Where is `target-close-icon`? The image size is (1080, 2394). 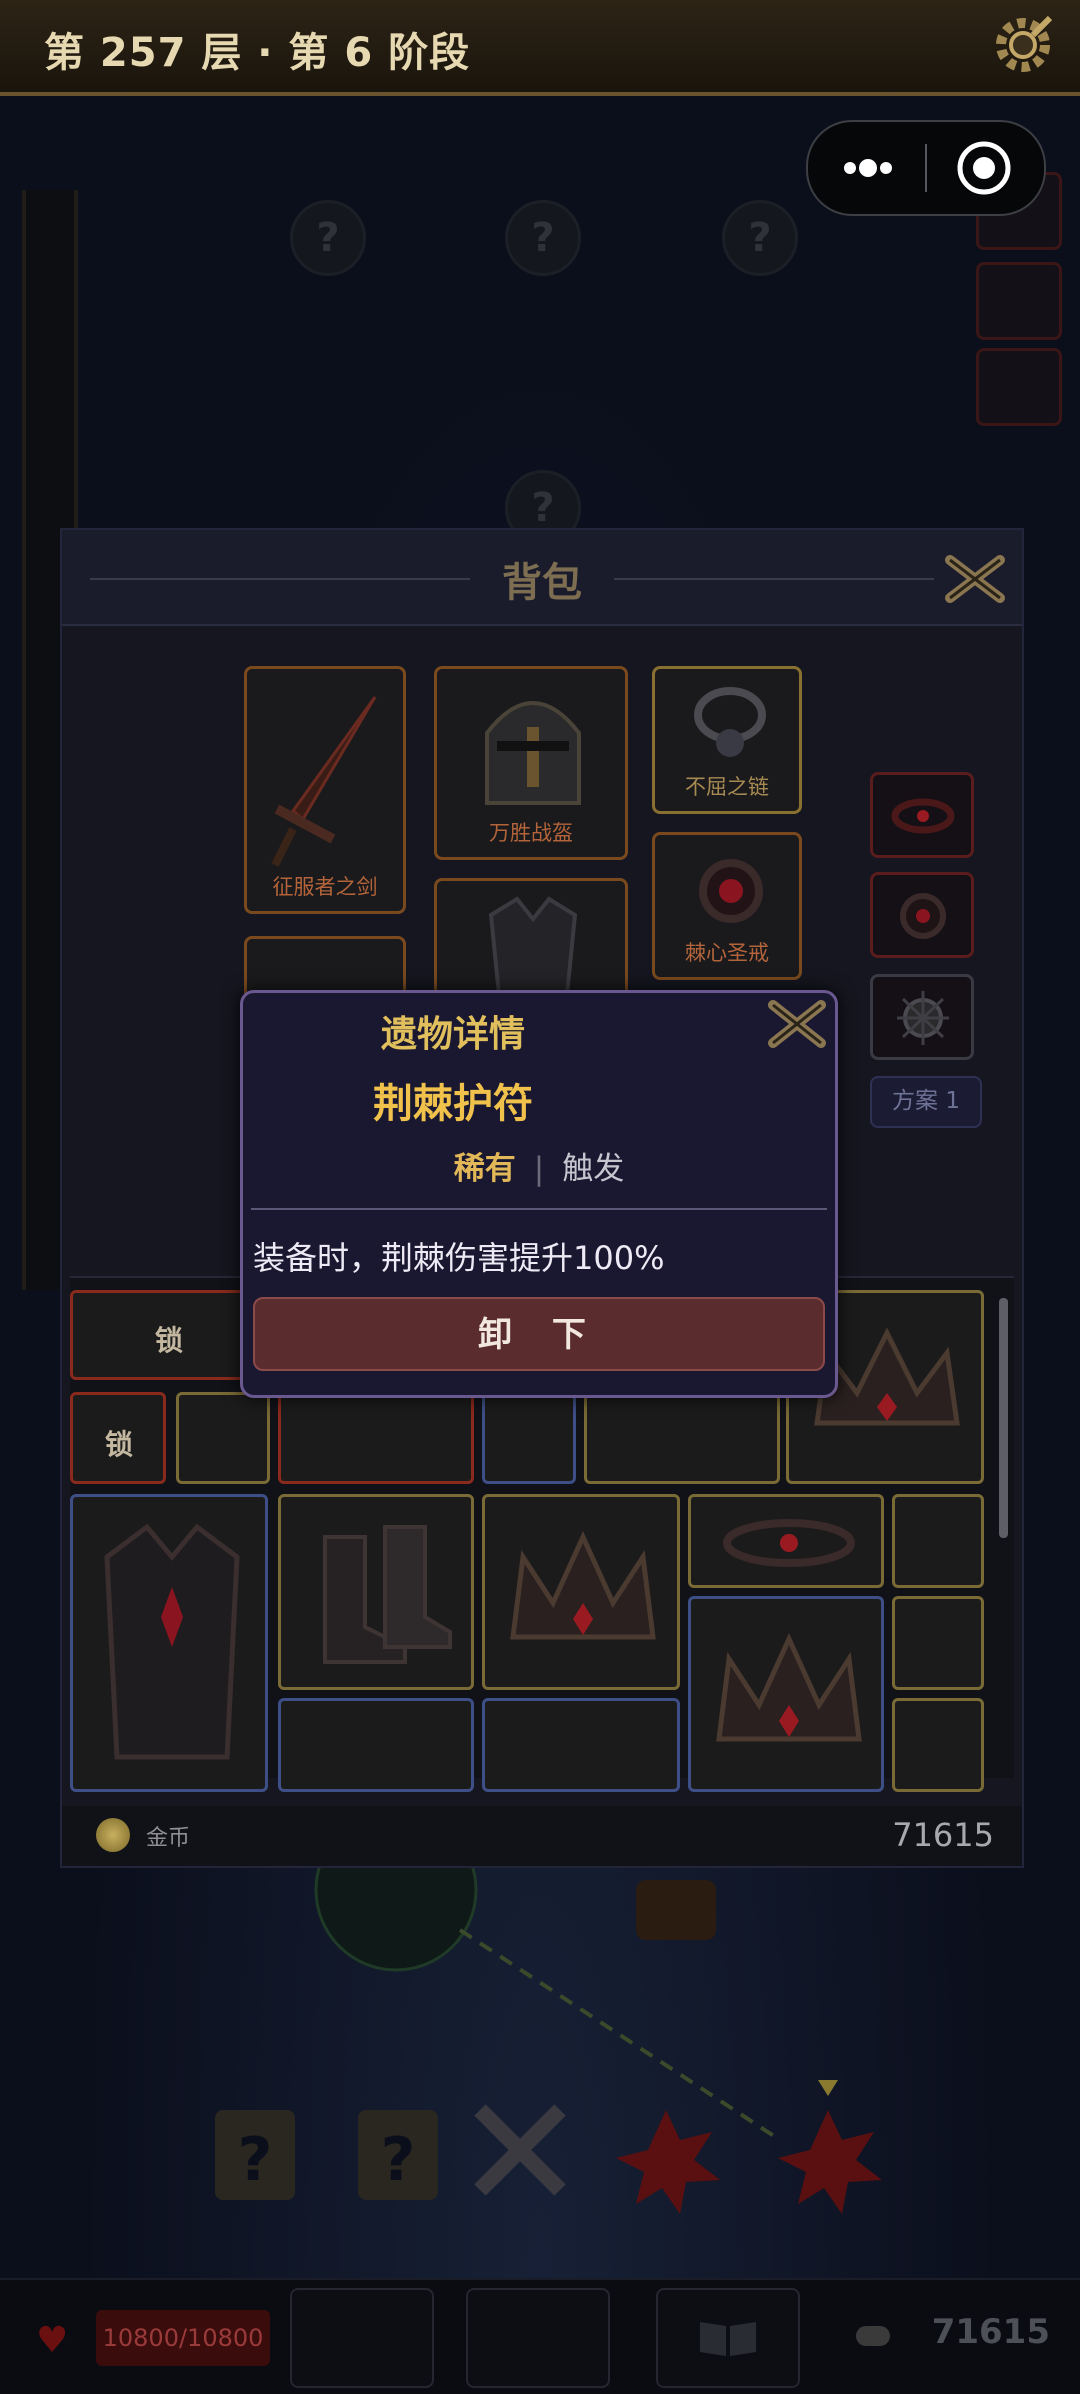 target-close-icon is located at coordinates (984, 168).